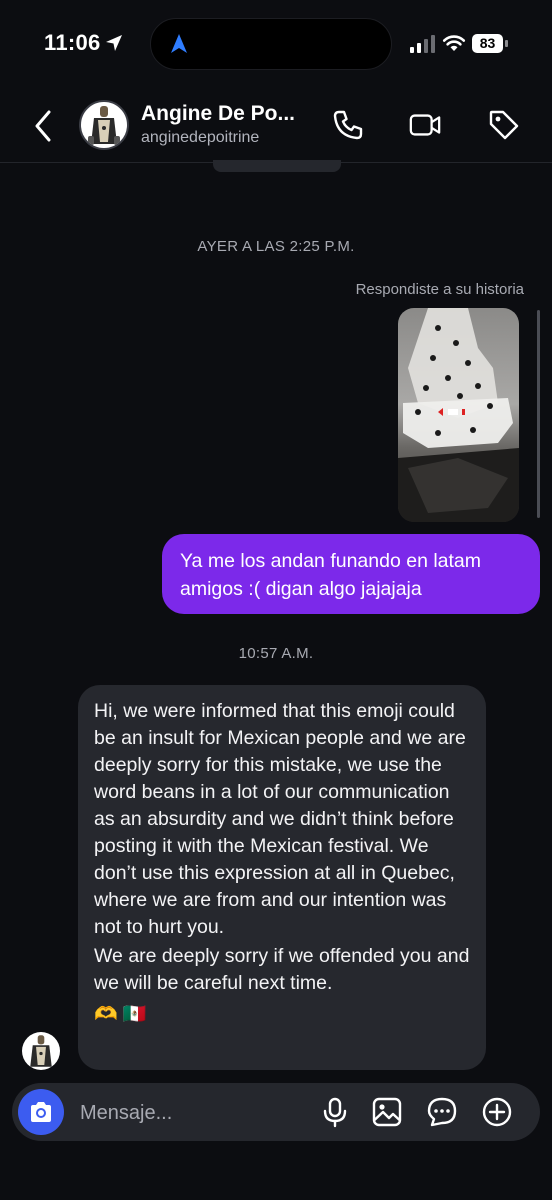  What do you see at coordinates (43, 126) in the screenshot?
I see `back-chevron-icon` at bounding box center [43, 126].